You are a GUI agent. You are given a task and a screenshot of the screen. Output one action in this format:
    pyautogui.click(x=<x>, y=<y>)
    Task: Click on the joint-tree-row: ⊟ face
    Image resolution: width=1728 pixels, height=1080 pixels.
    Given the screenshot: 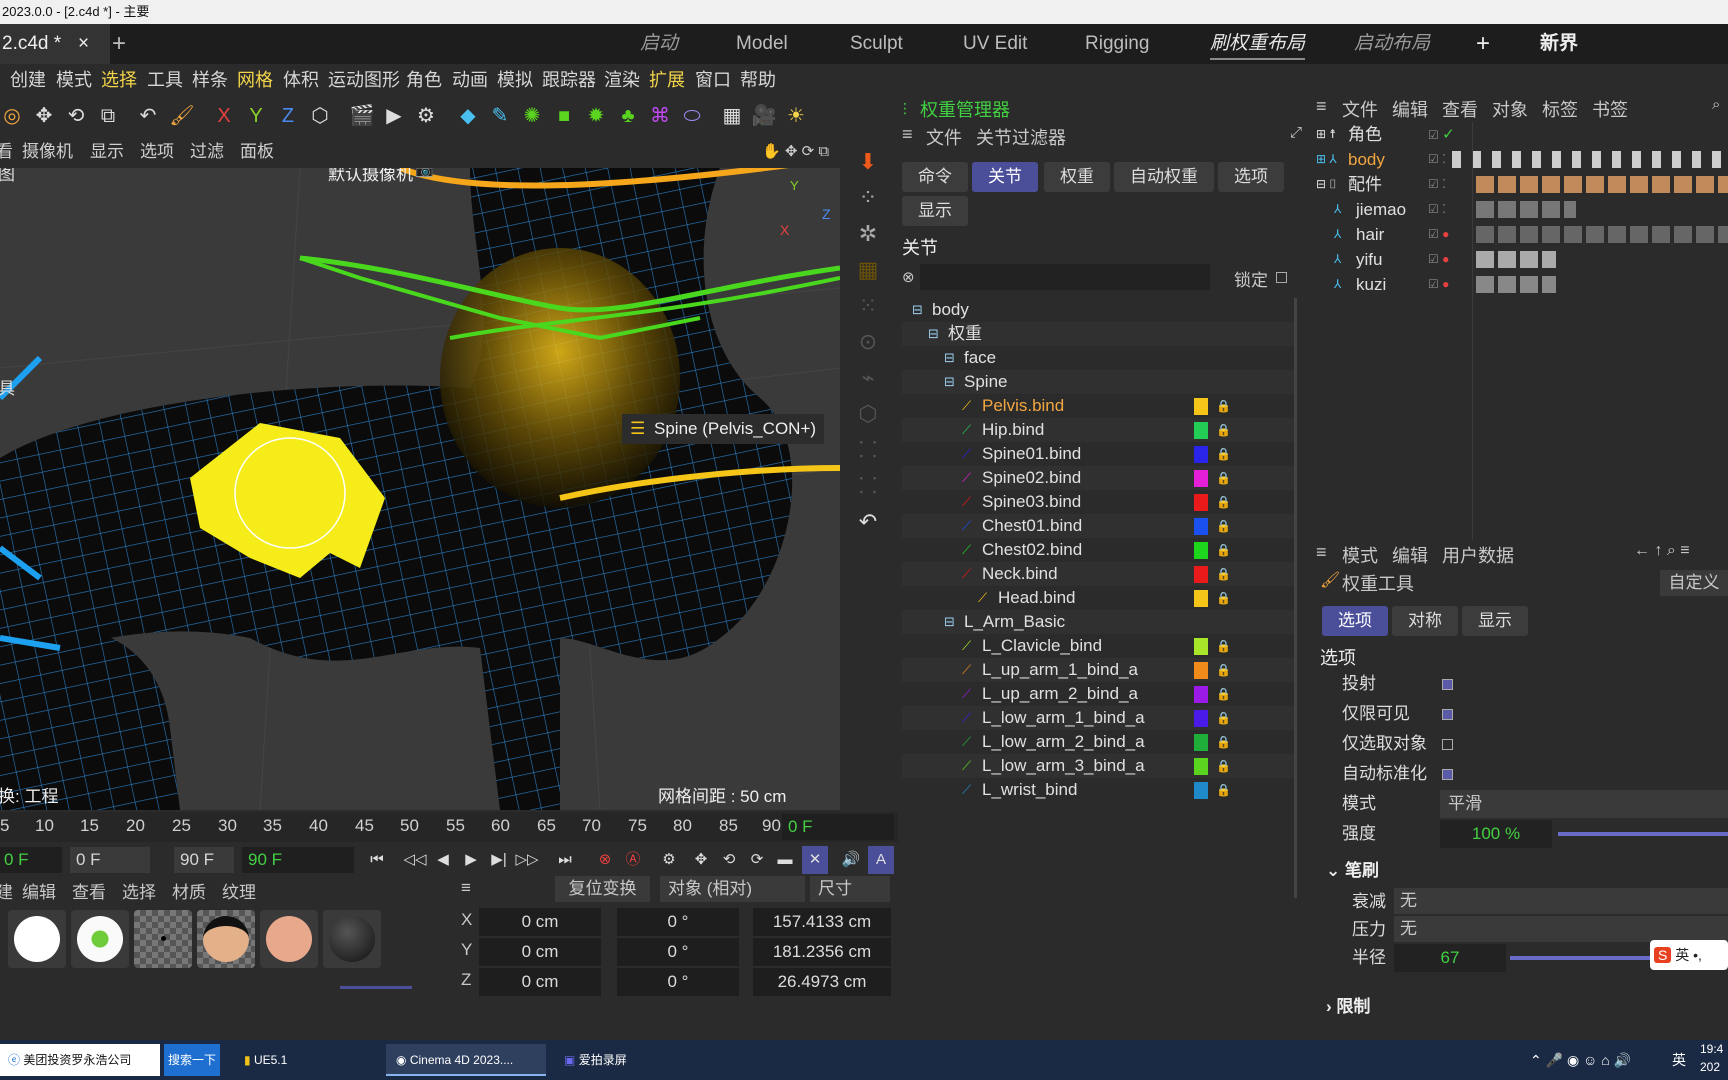 What is the action you would take?
    pyautogui.click(x=1098, y=358)
    